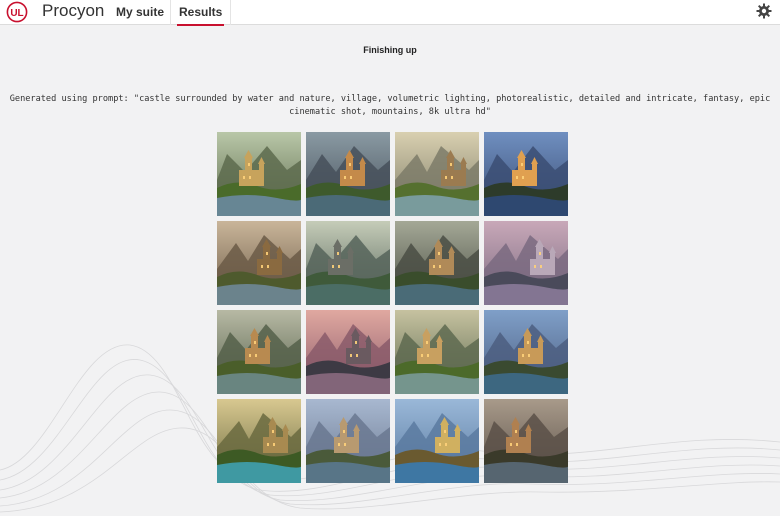 The image size is (780, 516). Describe the element at coordinates (140, 12) in the screenshot. I see `nav-tab-my-suite: My suite` at that location.